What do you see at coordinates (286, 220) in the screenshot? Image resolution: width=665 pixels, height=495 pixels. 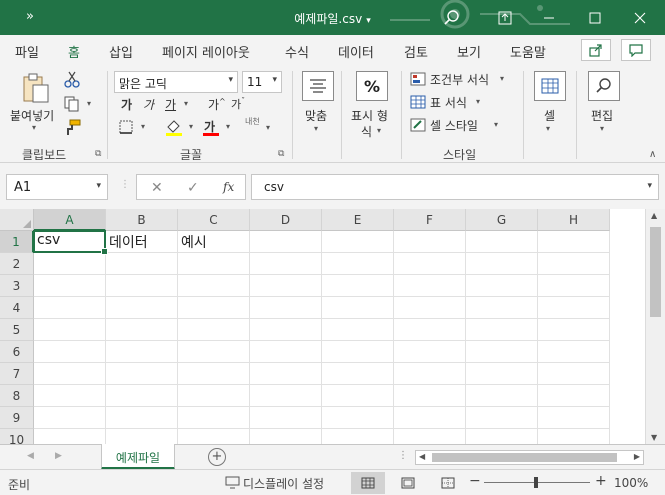 I see `column-header-d: D` at bounding box center [286, 220].